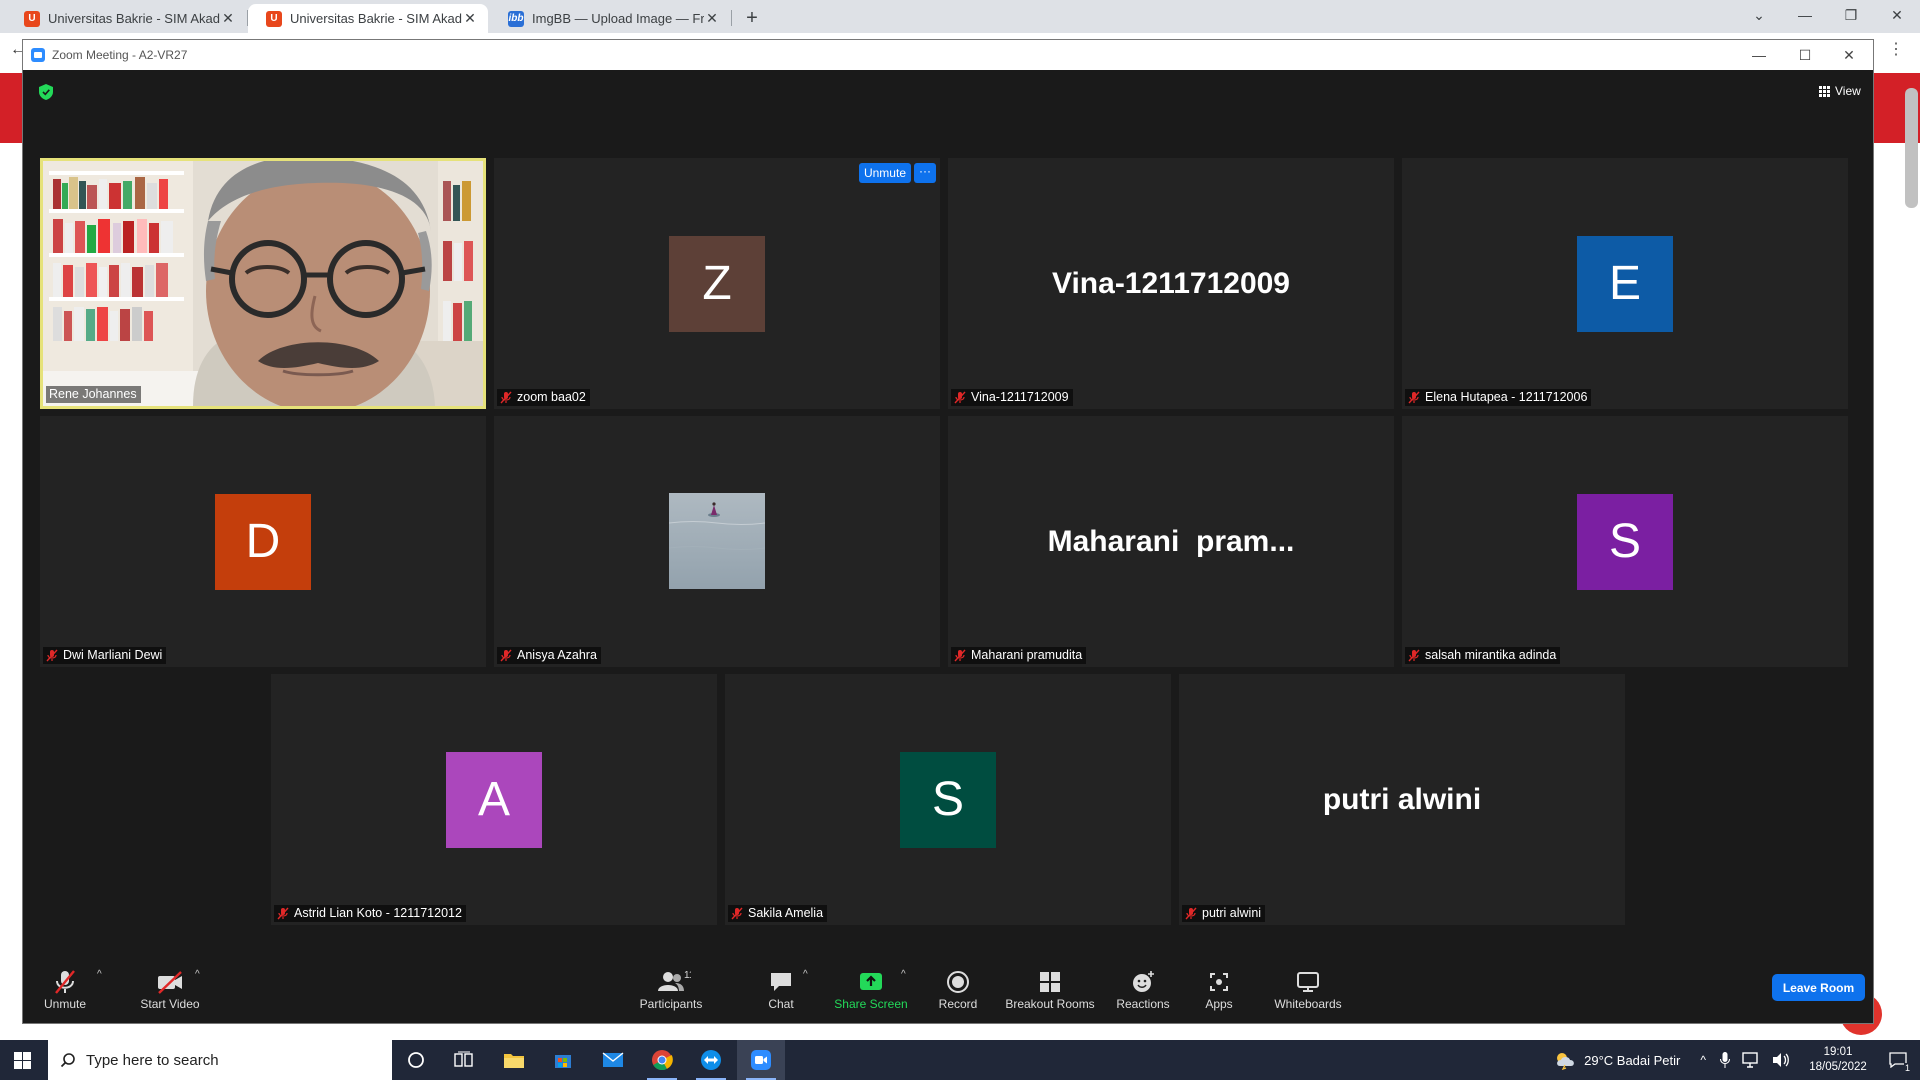  Describe the element at coordinates (1838, 1052) in the screenshot. I see `clock-time: 19:01` at that location.